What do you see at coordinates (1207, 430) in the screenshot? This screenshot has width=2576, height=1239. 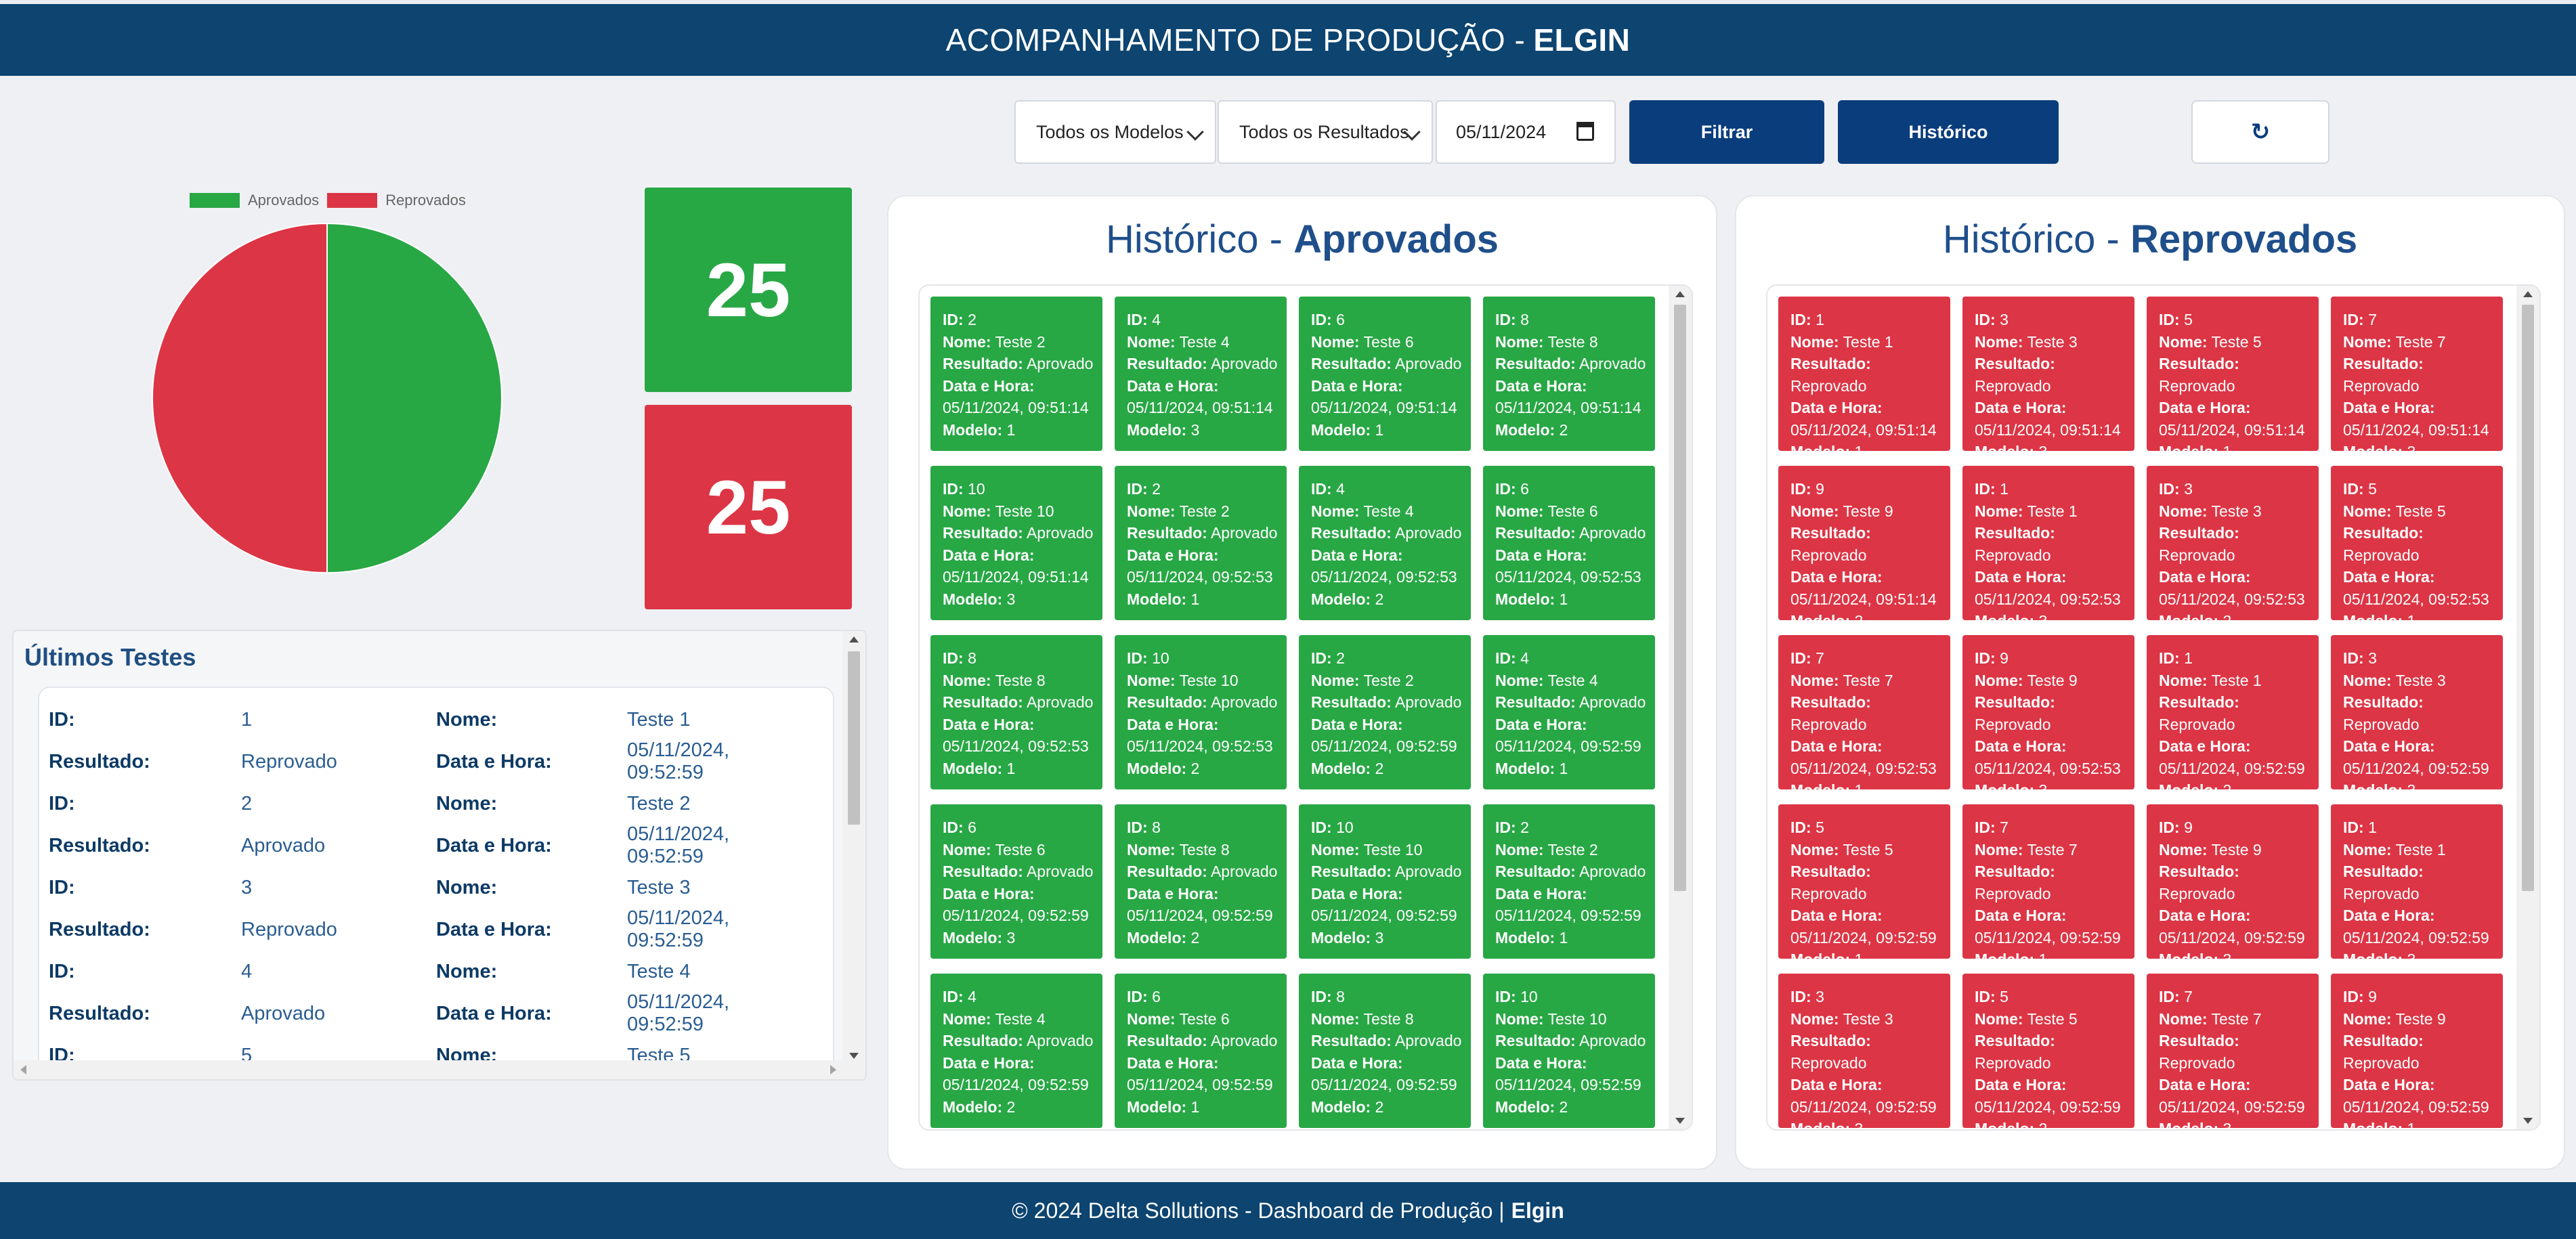 I see `card-modelo: Modelo: 3` at bounding box center [1207, 430].